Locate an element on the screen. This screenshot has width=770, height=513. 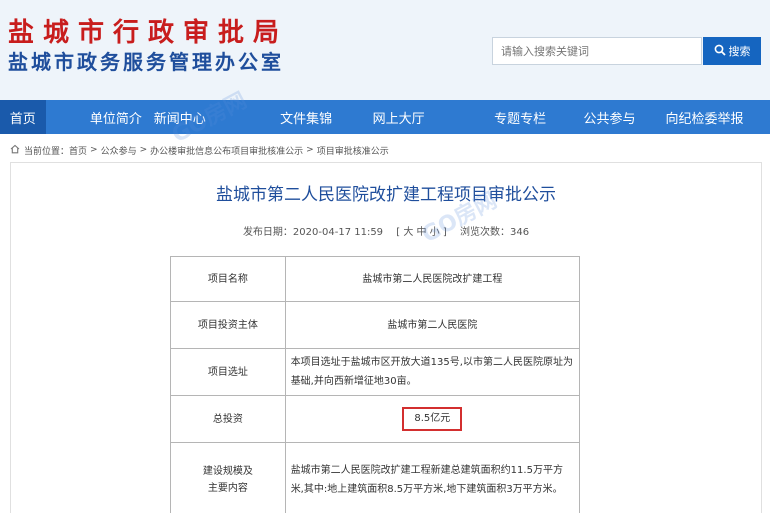
search-input is located at coordinates (597, 51).